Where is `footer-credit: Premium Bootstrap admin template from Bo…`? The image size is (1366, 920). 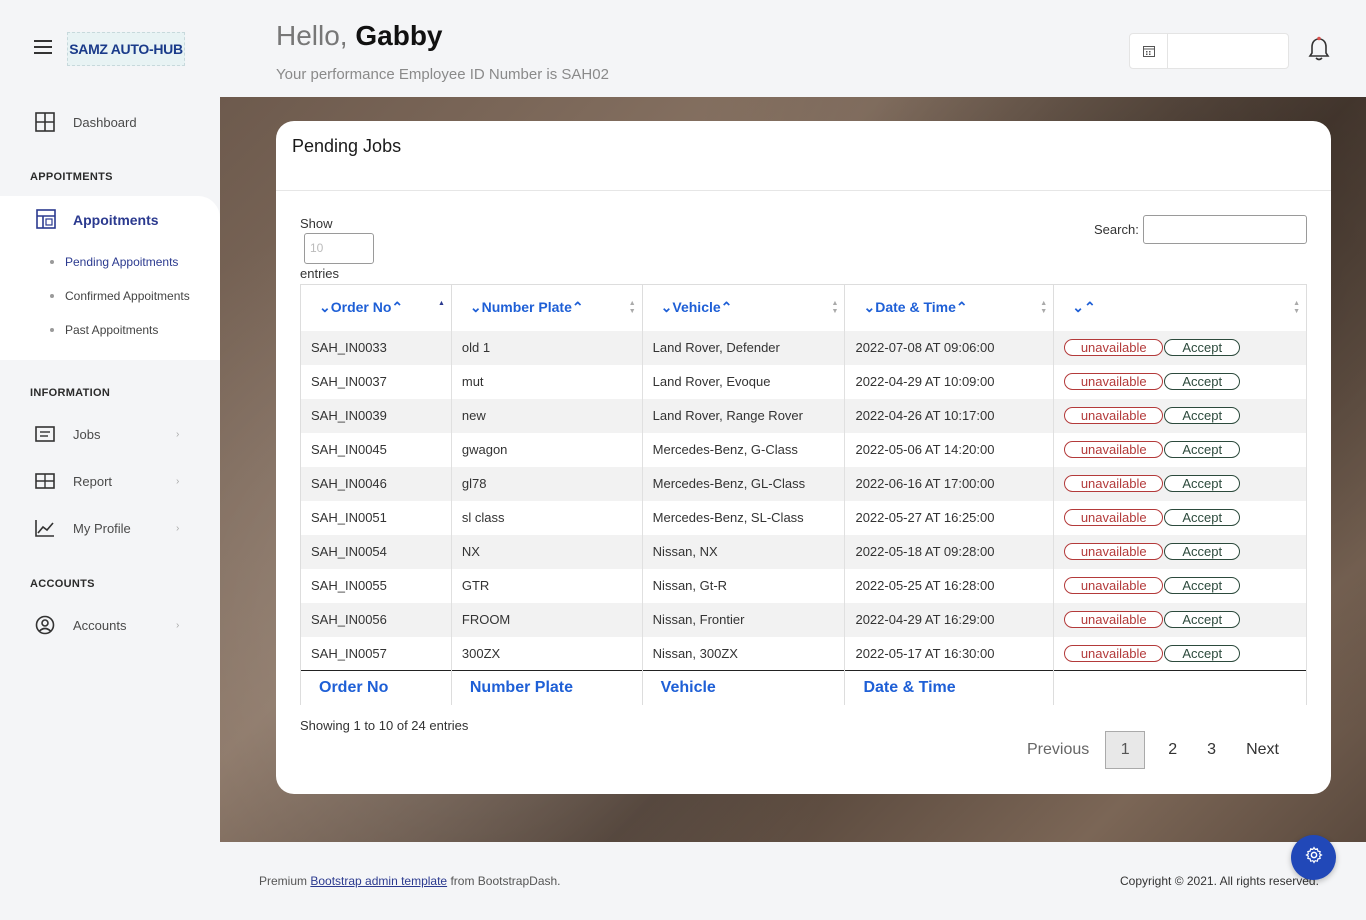
footer-credit: Premium Bootstrap admin template from Bo… is located at coordinates (410, 881).